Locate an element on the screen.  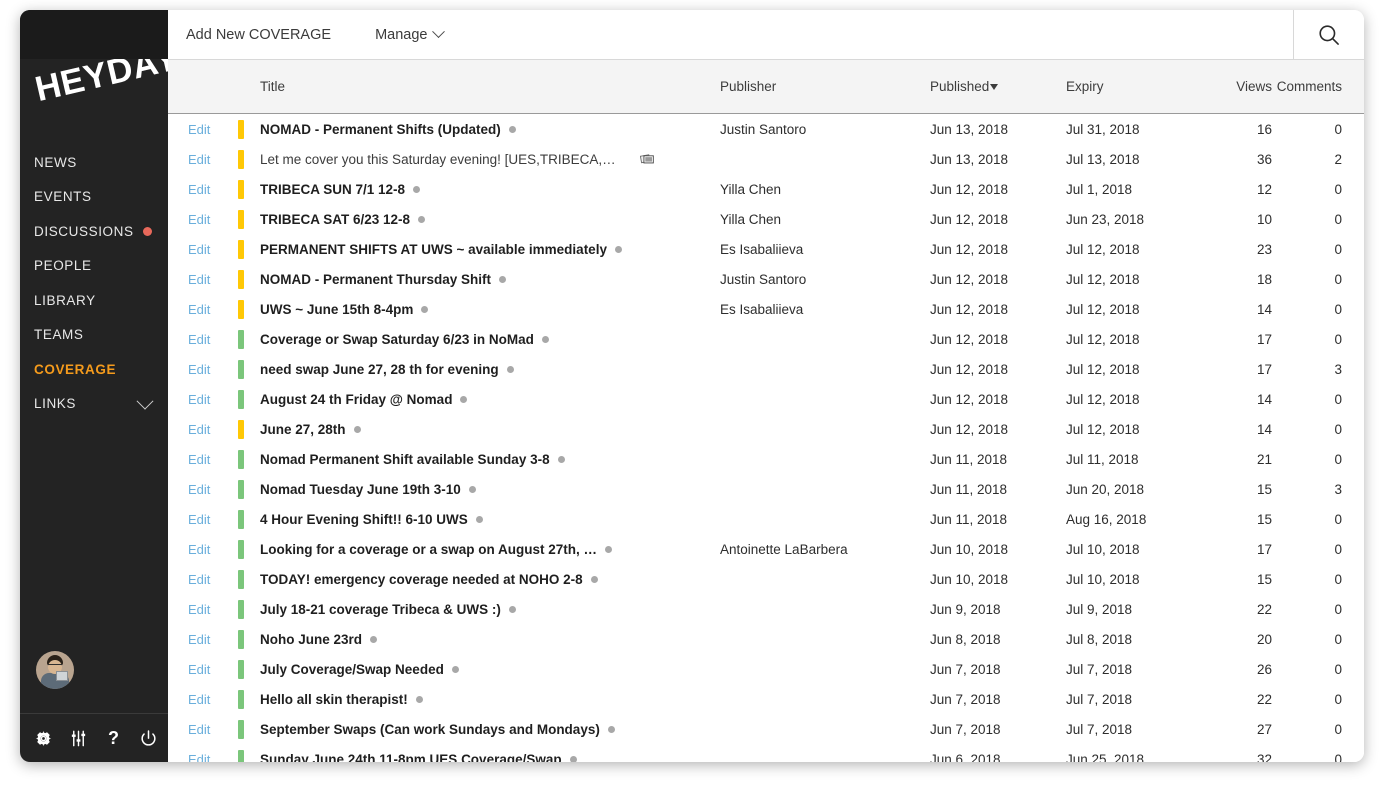
sidebar-item-discussions: DISCUSSIONS is located at coordinates (94, 231).